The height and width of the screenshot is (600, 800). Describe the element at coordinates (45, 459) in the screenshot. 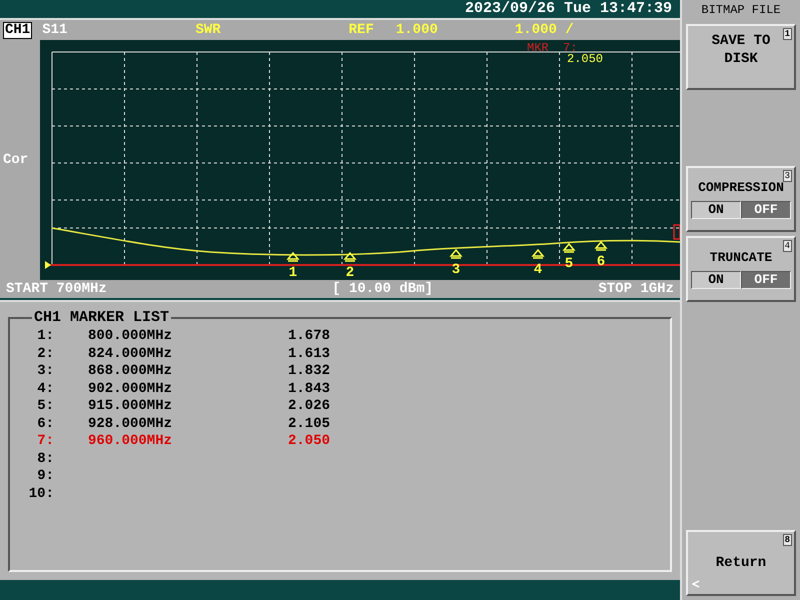

I see `marker-index: 8:` at that location.